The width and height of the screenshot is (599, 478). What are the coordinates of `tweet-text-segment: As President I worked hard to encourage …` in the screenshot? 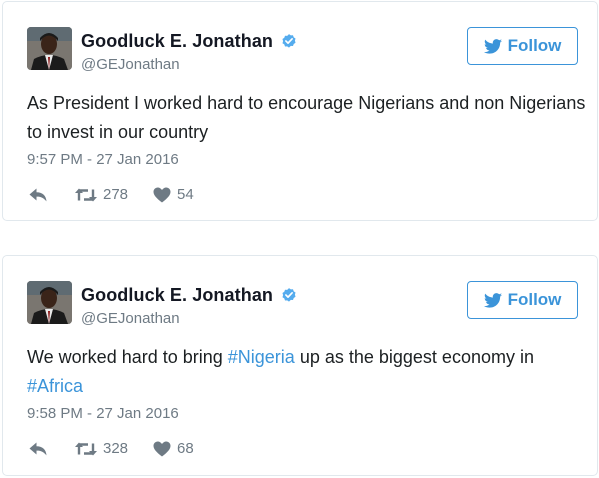 It's located at (306, 117).